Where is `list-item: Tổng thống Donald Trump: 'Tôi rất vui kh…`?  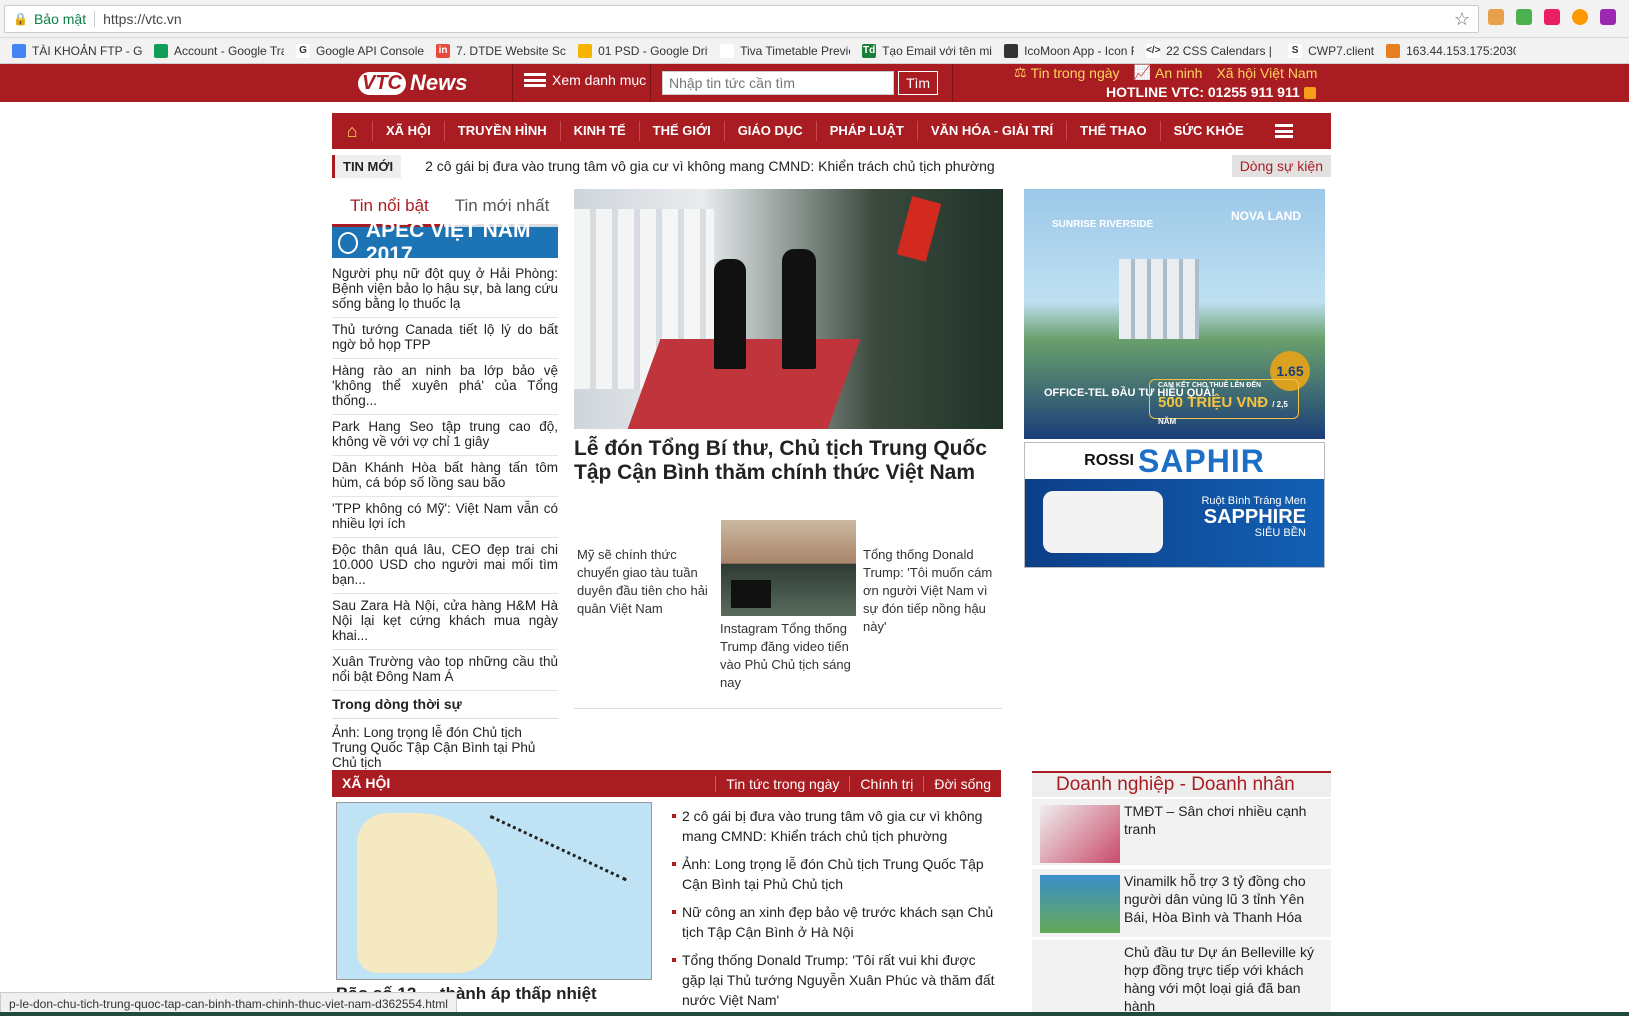
list-item: Tổng thống Donald Trump: 'Tôi rất vui kh… is located at coordinates (837, 980).